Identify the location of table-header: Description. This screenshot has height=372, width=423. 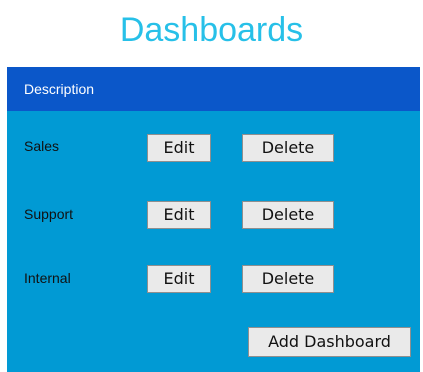
(213, 89).